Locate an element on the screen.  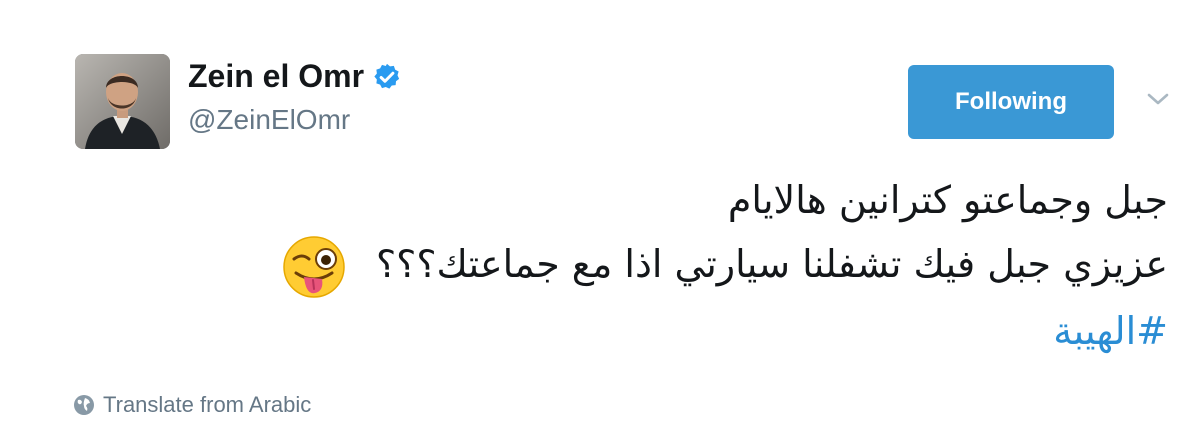
author-name-row: Zein el Omr is located at coordinates (295, 76).